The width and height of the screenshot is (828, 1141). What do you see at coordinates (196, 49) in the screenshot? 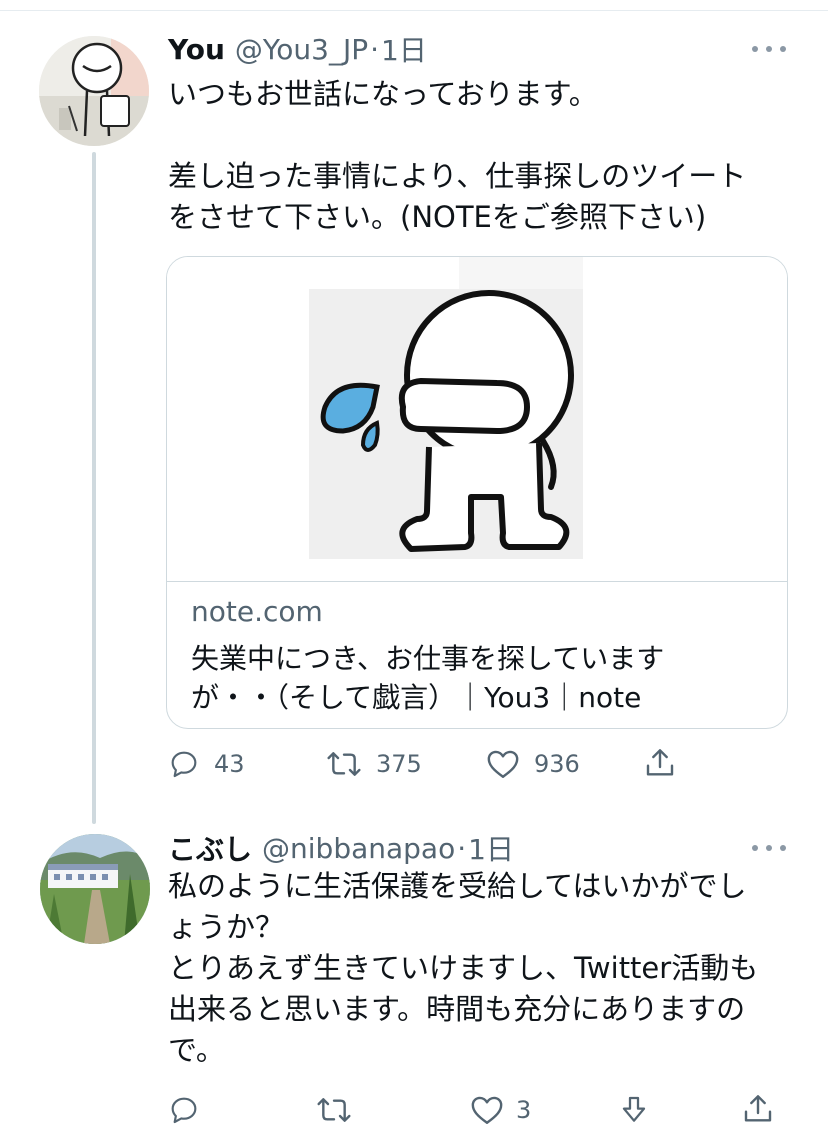
I see `author-name: You` at bounding box center [196, 49].